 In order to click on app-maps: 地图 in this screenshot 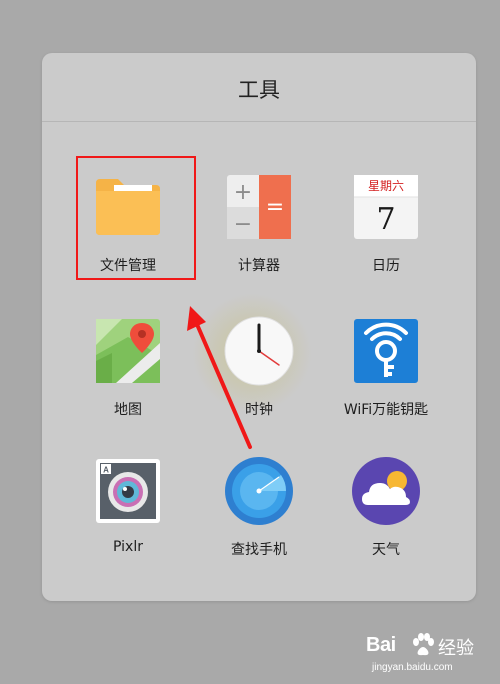, I will do `click(128, 370)`.